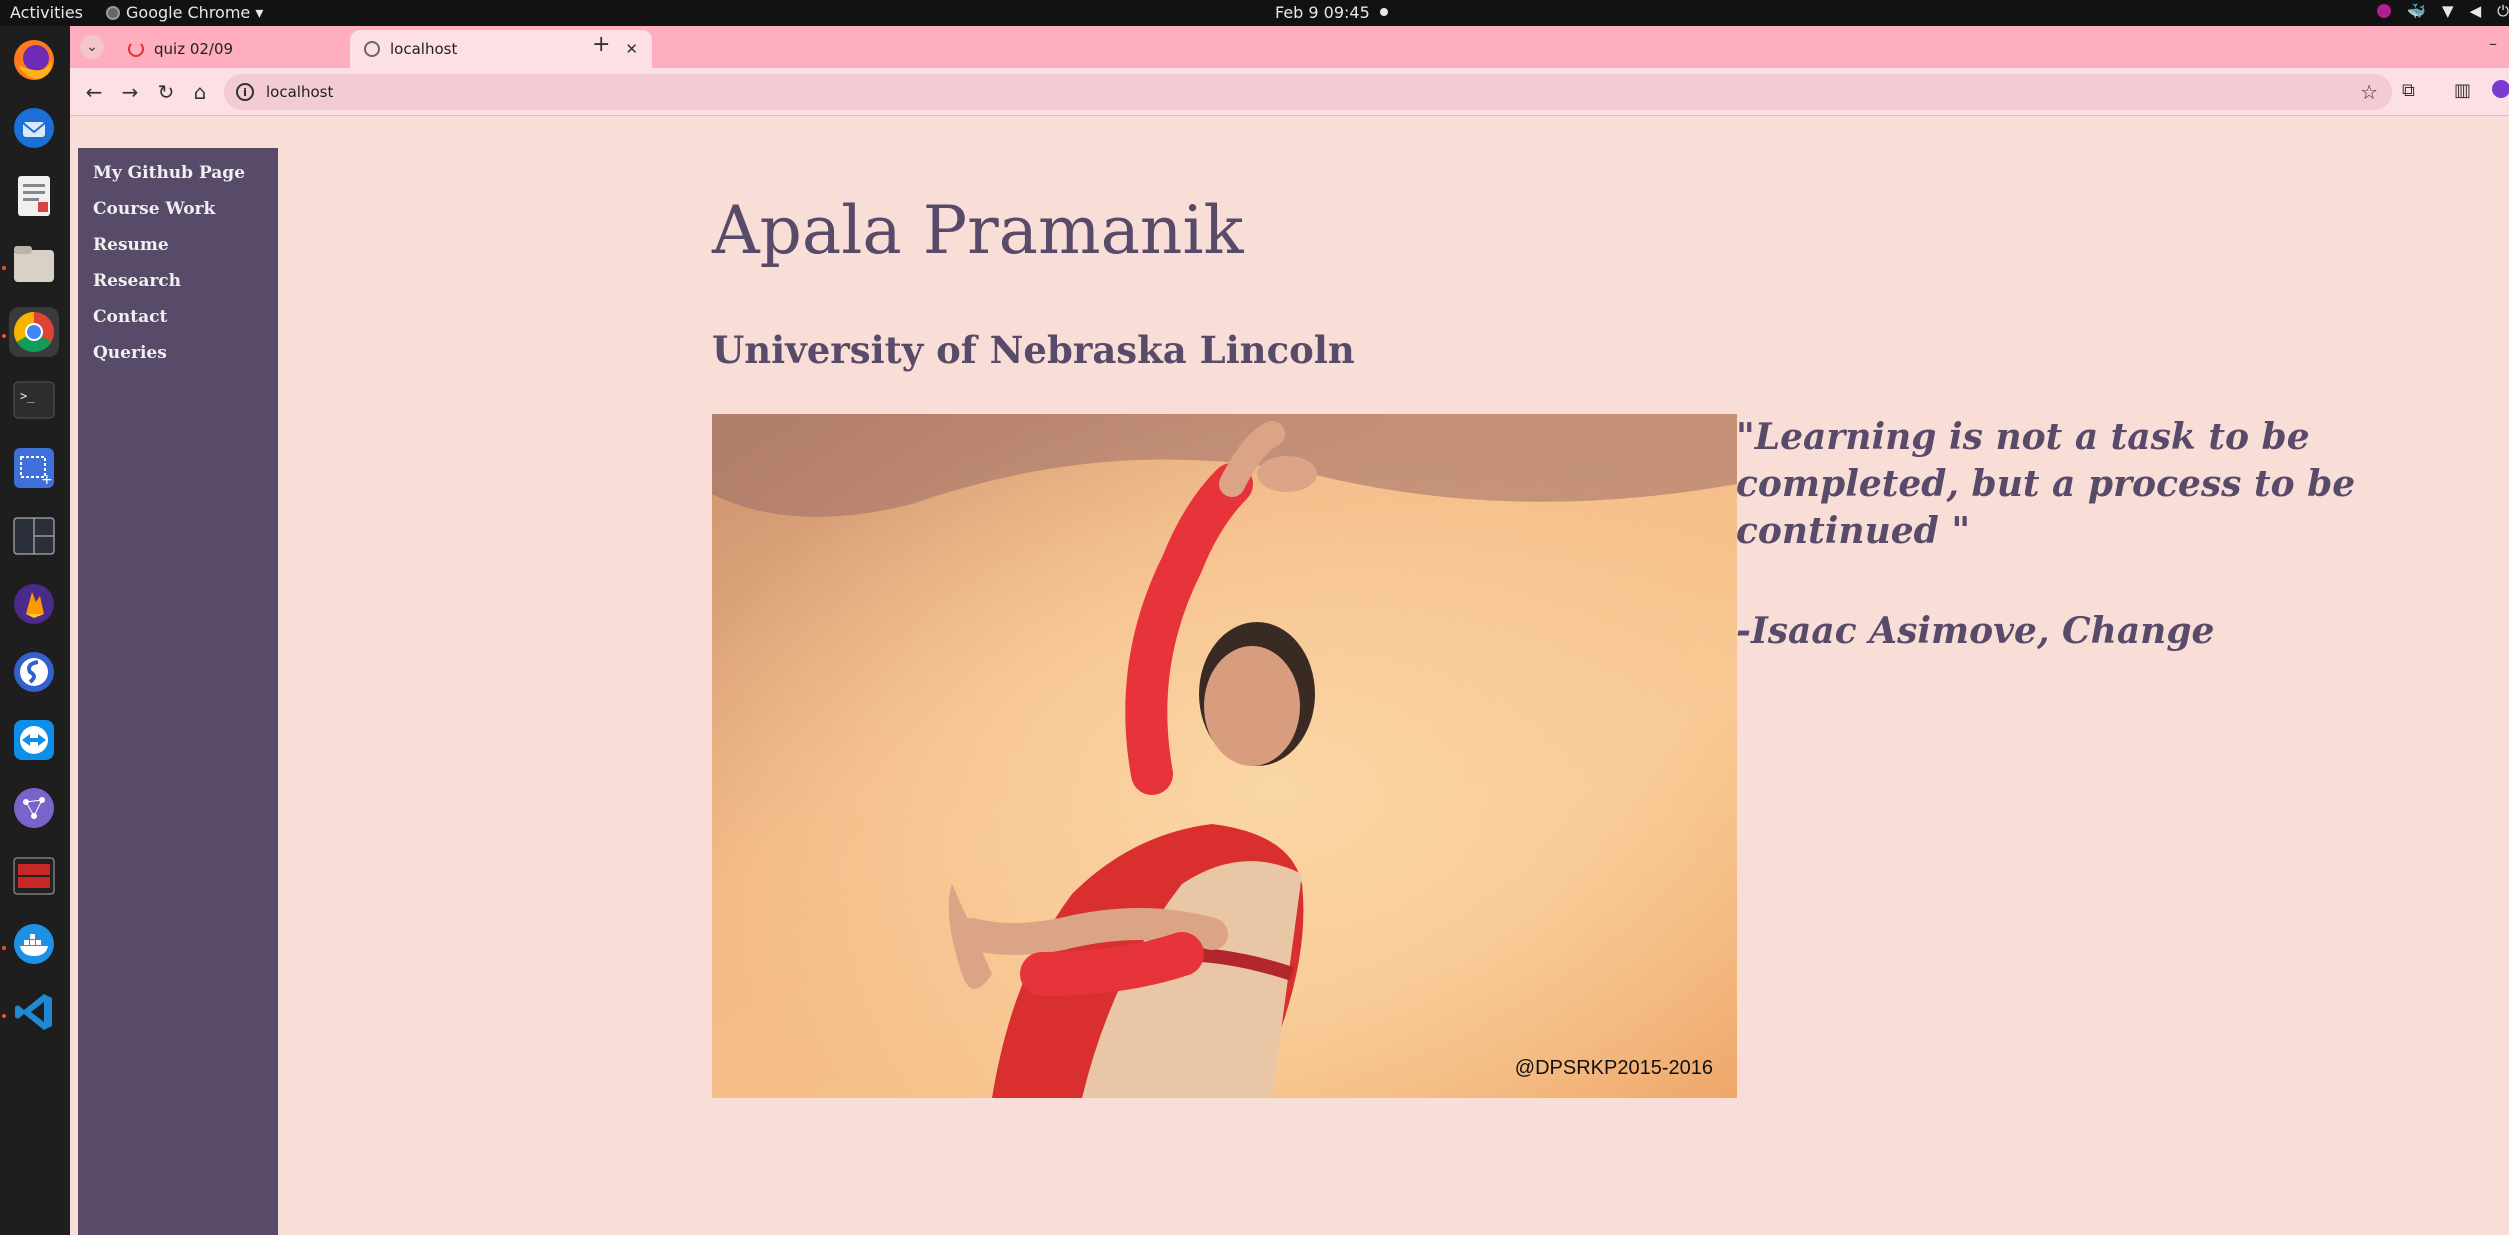  I want to click on profile-avatar-icon, so click(2500, 89).